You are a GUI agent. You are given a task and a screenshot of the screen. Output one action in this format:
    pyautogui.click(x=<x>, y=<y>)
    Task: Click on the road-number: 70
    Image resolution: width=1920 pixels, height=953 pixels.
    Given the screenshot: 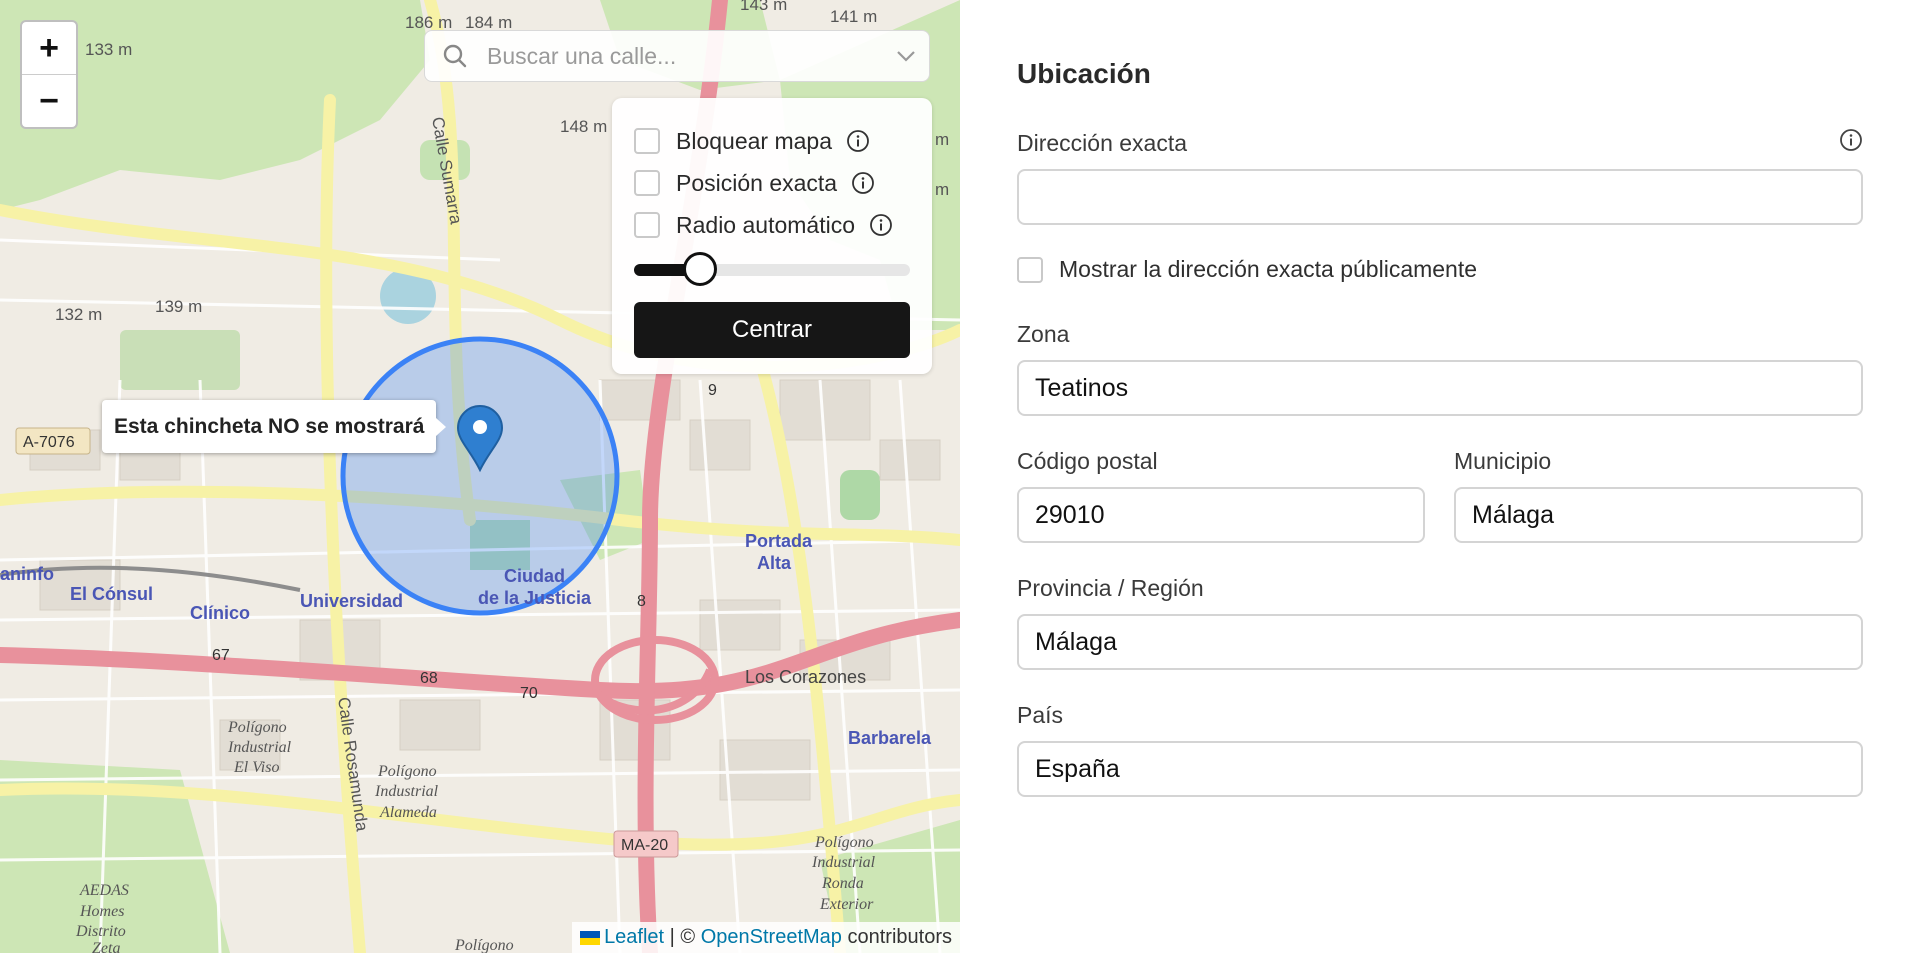 What is the action you would take?
    pyautogui.click(x=529, y=693)
    